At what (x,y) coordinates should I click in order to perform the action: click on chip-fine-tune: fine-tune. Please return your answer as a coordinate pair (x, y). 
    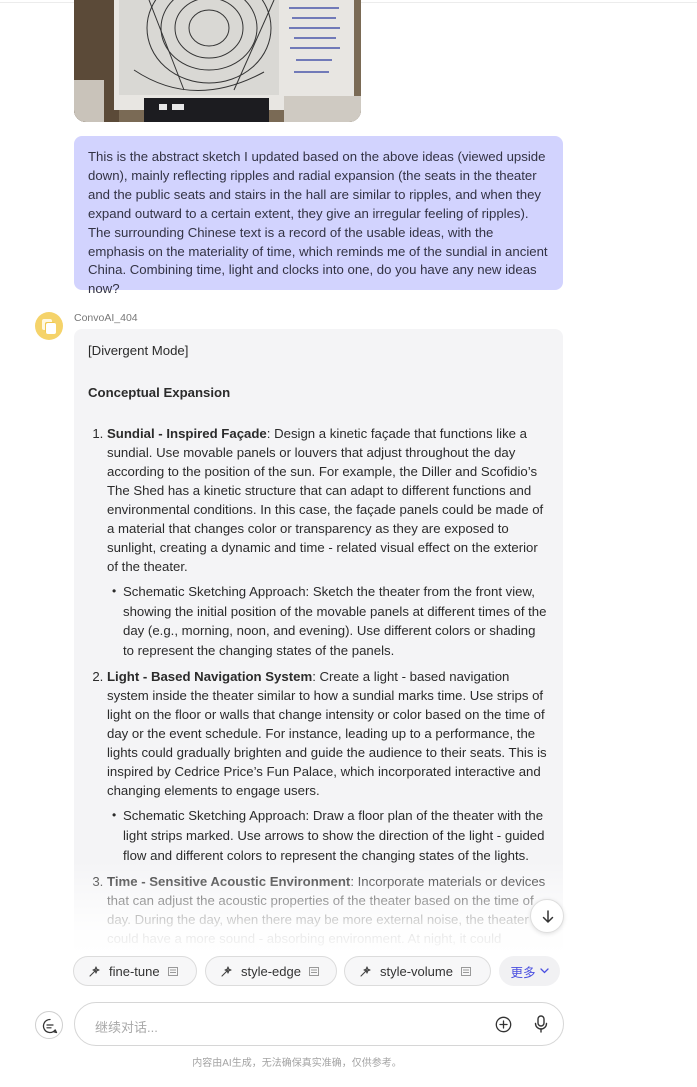
    Looking at the image, I should click on (135, 971).